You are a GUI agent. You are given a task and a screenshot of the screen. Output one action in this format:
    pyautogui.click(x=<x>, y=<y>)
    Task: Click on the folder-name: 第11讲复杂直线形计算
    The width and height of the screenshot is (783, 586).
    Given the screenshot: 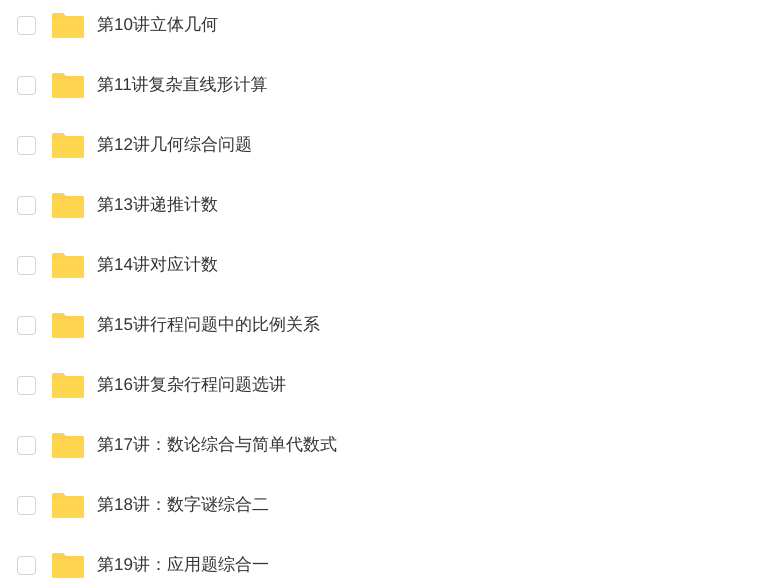 What is the action you would take?
    pyautogui.click(x=182, y=85)
    